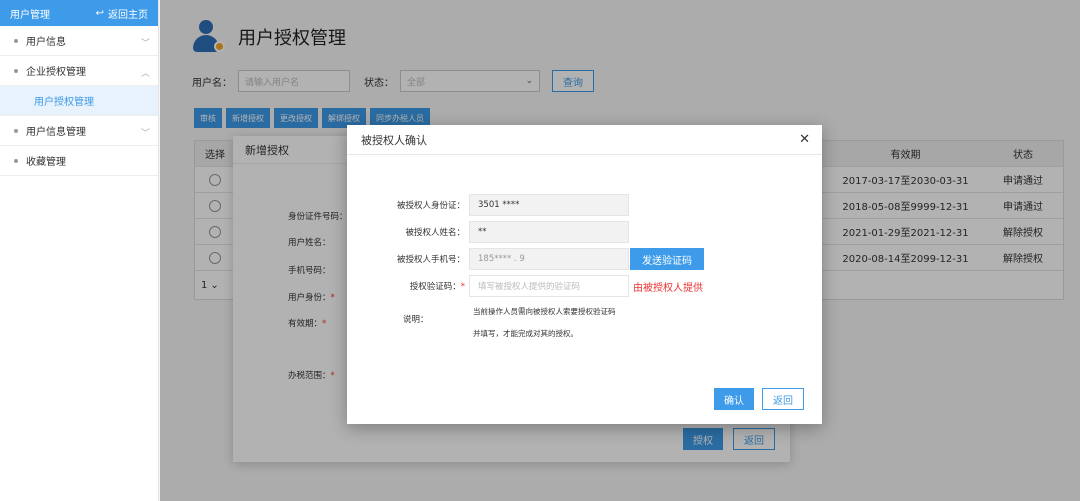 The height and width of the screenshot is (501, 1080). Describe the element at coordinates (416, 320) in the screenshot. I see `explain-label: 说明：` at that location.